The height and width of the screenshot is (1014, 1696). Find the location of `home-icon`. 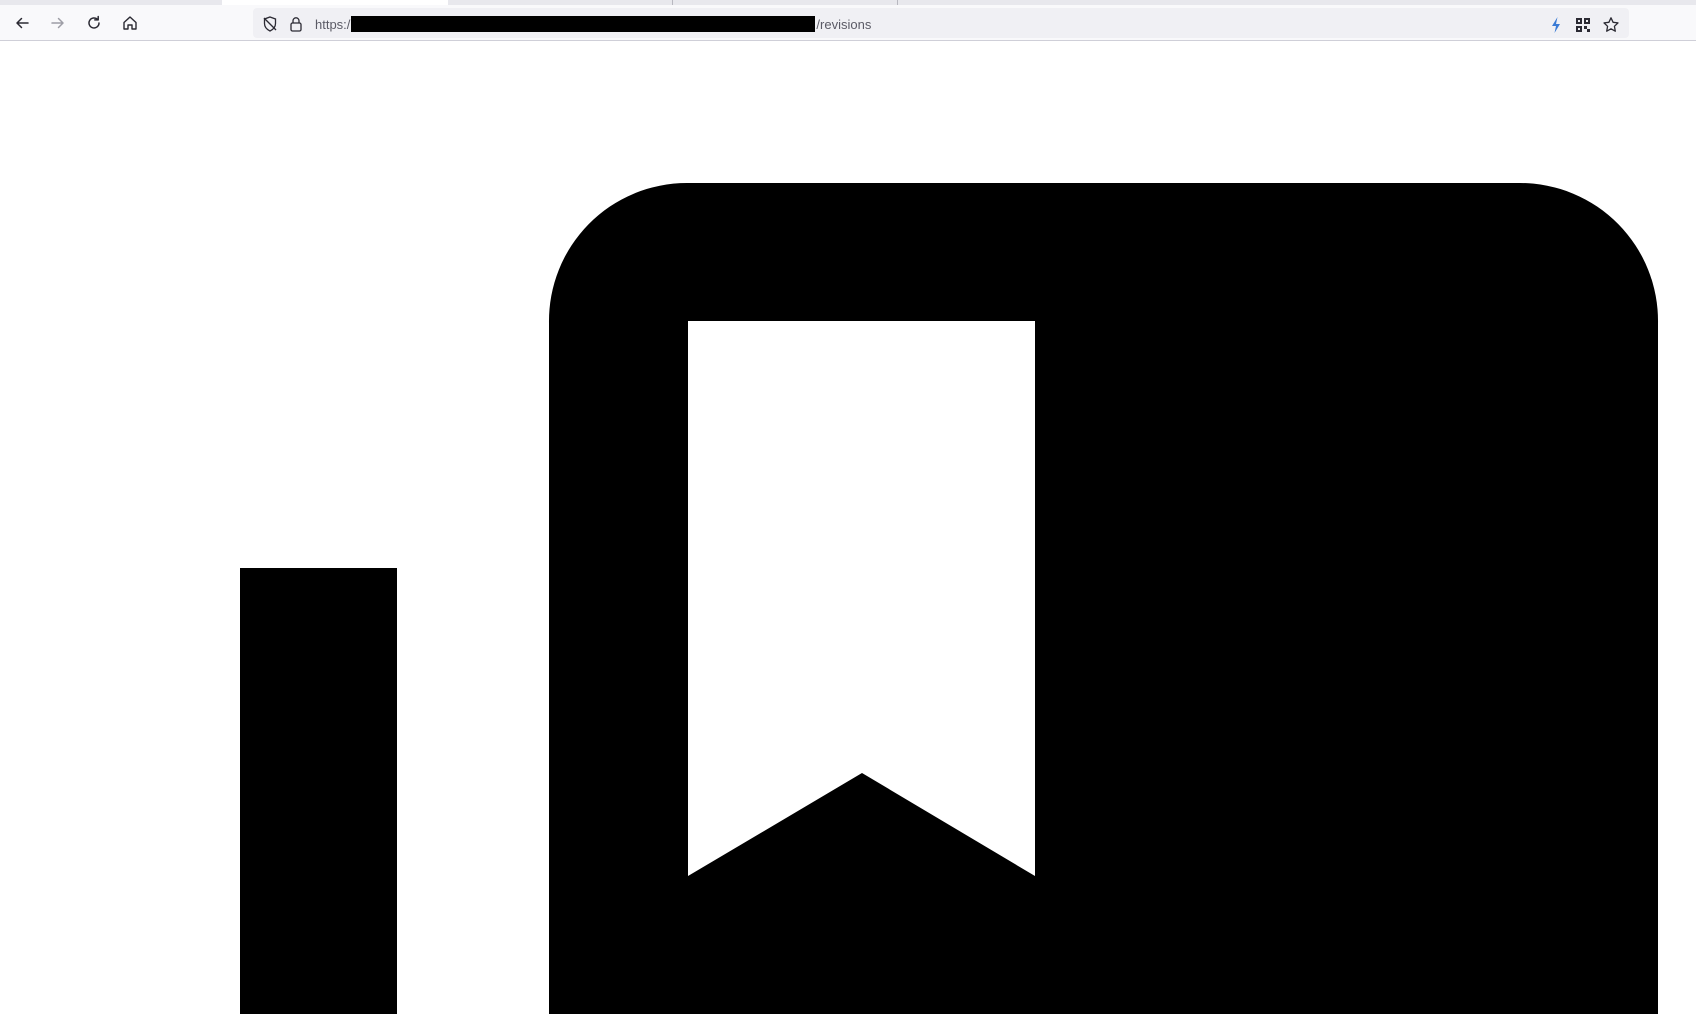

home-icon is located at coordinates (130, 23).